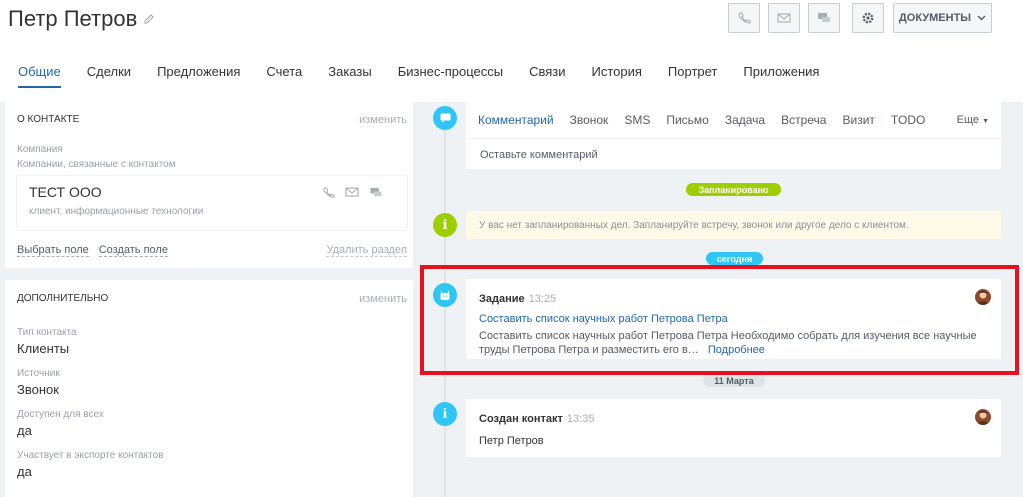 This screenshot has height=497, width=1023. I want to click on created-type: Создан контакт, so click(521, 419).